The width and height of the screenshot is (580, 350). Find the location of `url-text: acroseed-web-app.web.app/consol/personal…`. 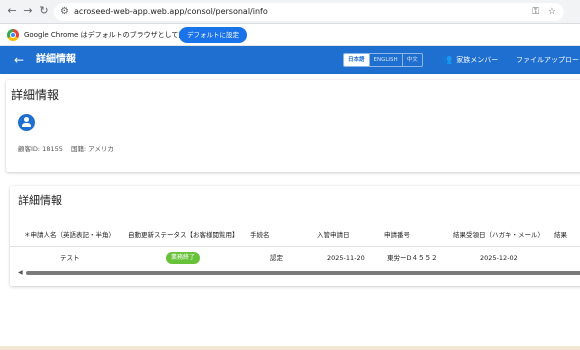

url-text: acroseed-web-app.web.app/consol/personal… is located at coordinates (171, 12).